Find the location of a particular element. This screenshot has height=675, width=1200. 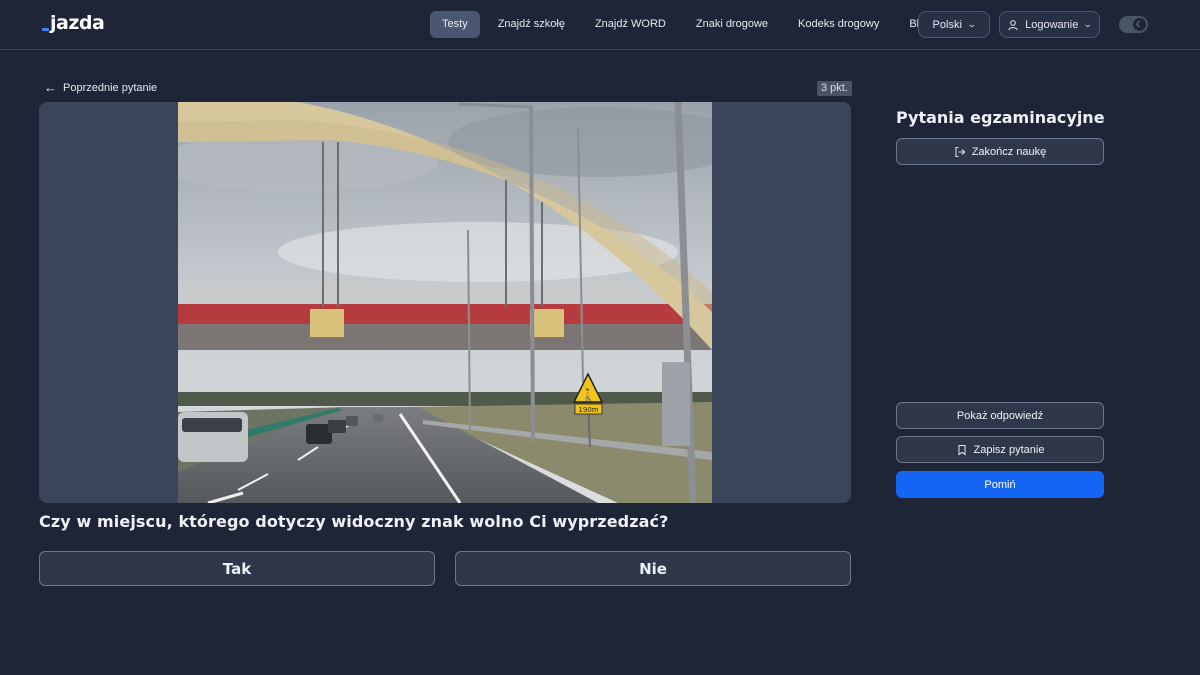

language-label: Polski is located at coordinates (947, 24).